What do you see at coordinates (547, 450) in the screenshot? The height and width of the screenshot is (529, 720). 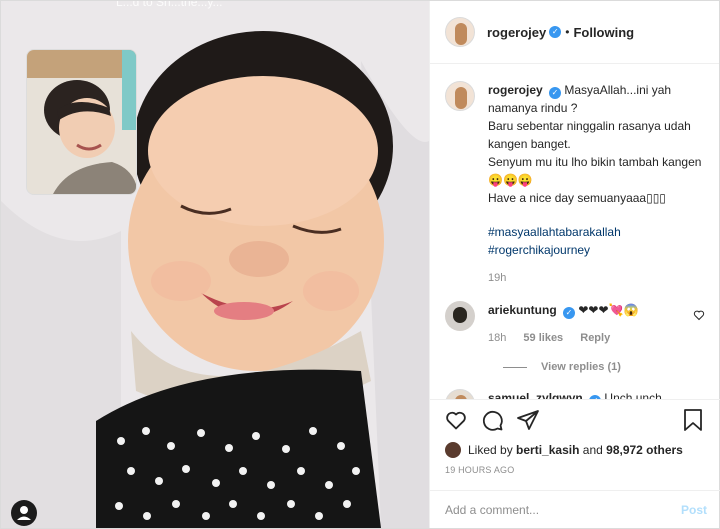 I see `liked-username: berti_kasih` at bounding box center [547, 450].